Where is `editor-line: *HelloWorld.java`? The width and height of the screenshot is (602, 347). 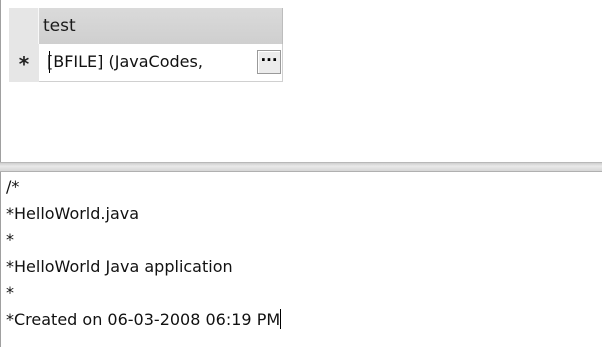
editor-line: *HelloWorld.java is located at coordinates (73, 213).